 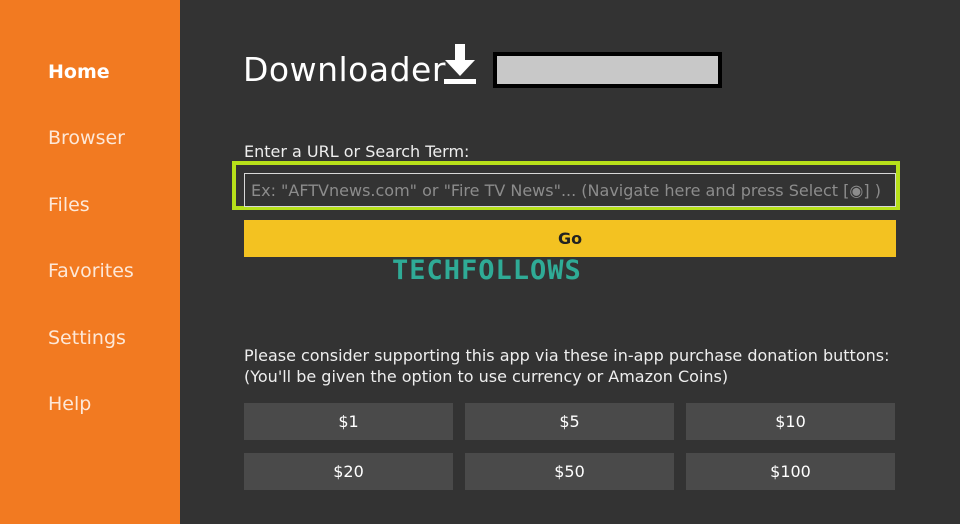 What do you see at coordinates (348, 471) in the screenshot?
I see `donate-20-button: $20` at bounding box center [348, 471].